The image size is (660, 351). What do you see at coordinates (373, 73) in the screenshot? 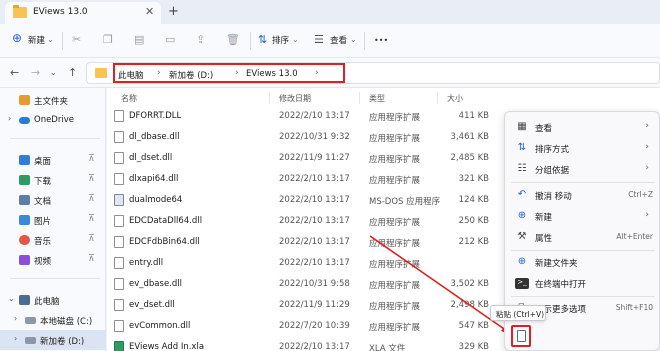
I see `address-bar: 此电脑 › 新加卷 (D:) › EViews 13.0 ›` at bounding box center [373, 73].